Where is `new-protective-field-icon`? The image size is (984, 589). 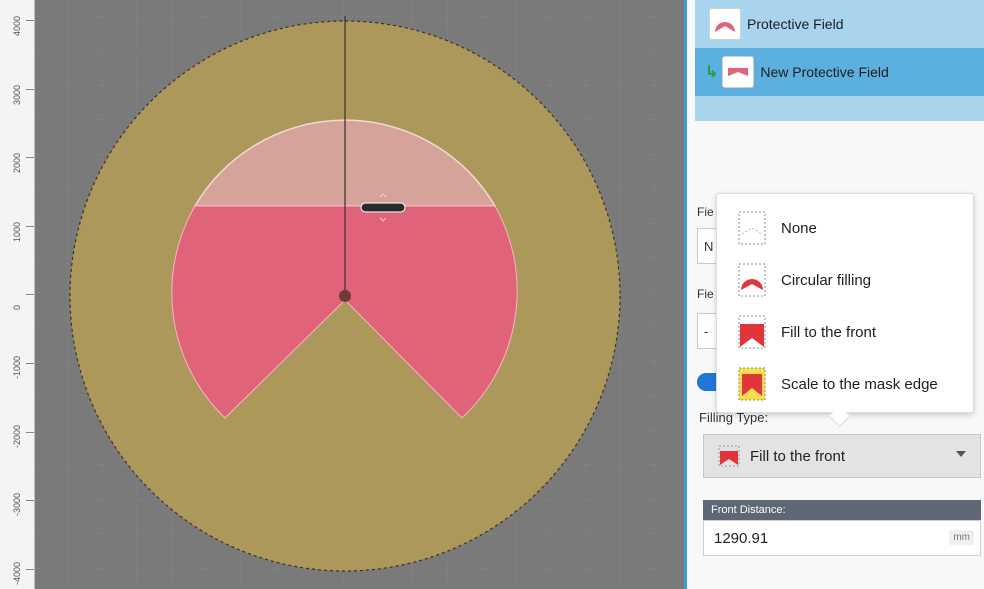 new-protective-field-icon is located at coordinates (738, 72).